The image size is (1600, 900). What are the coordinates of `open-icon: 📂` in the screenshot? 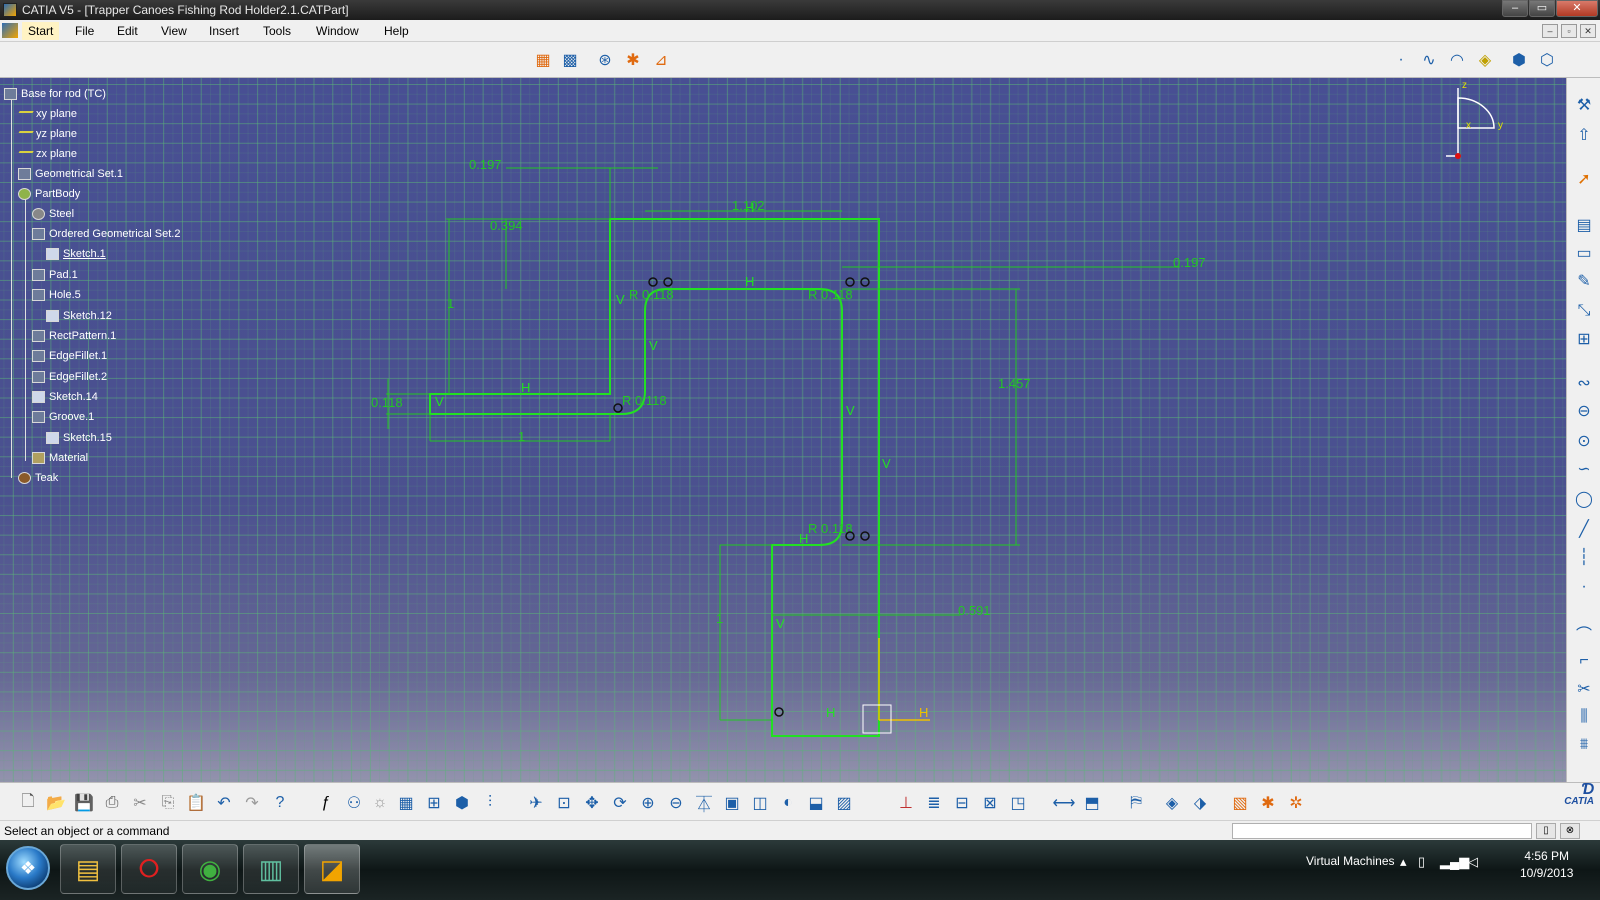 It's located at (56, 803).